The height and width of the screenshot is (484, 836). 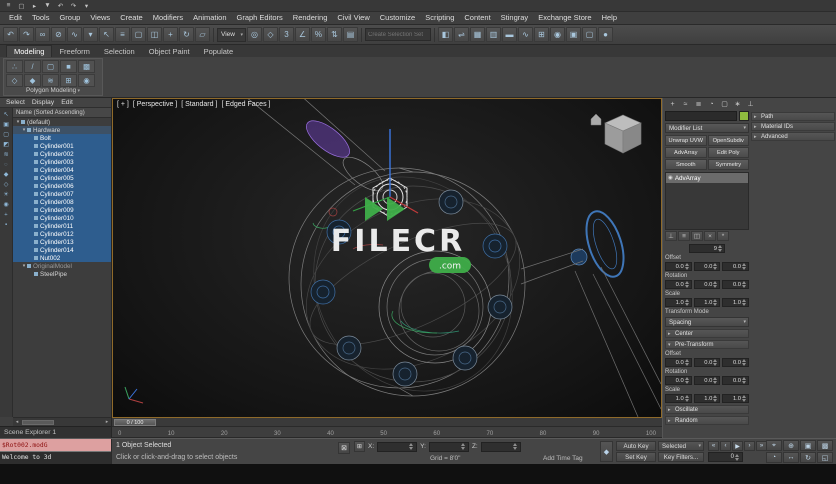 I want to click on modifier-set-button: AdvArray, so click(x=686, y=152).